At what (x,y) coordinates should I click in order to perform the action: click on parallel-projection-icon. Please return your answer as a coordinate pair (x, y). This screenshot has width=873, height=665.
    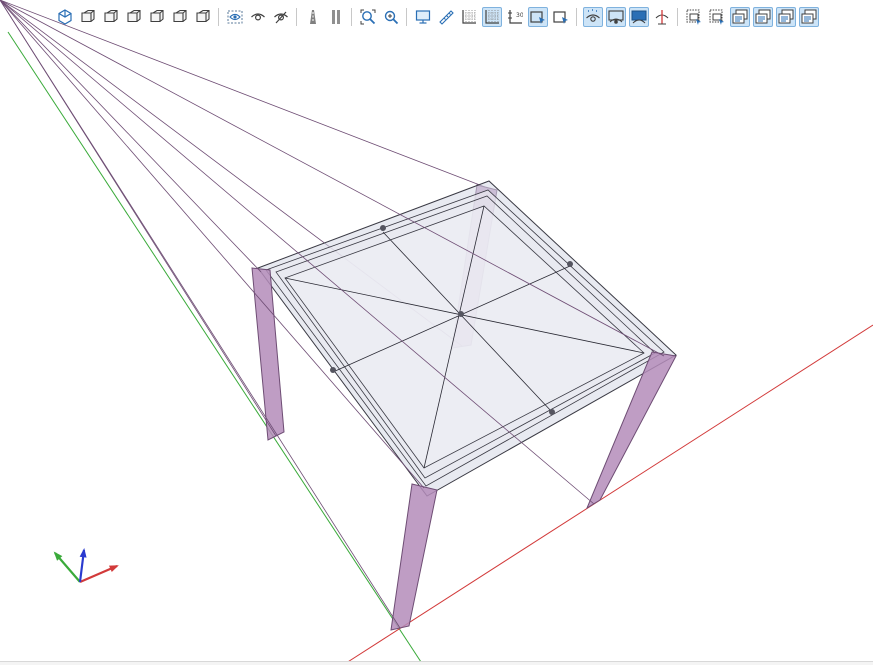
    Looking at the image, I should click on (335, 17).